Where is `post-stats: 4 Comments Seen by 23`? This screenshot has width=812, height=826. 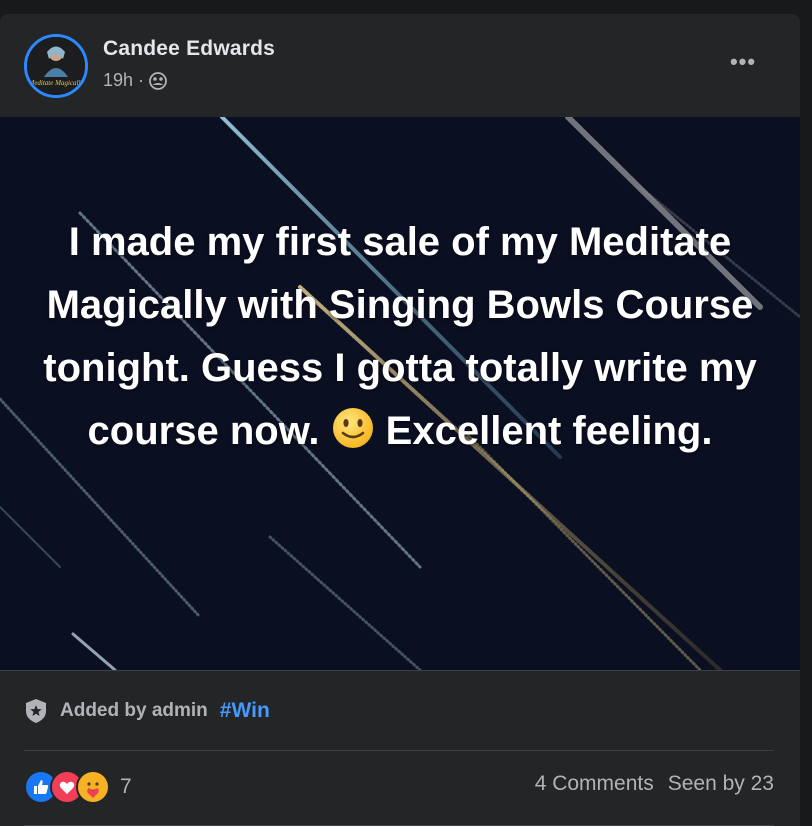 post-stats: 4 Comments Seen by 23 is located at coordinates (654, 784).